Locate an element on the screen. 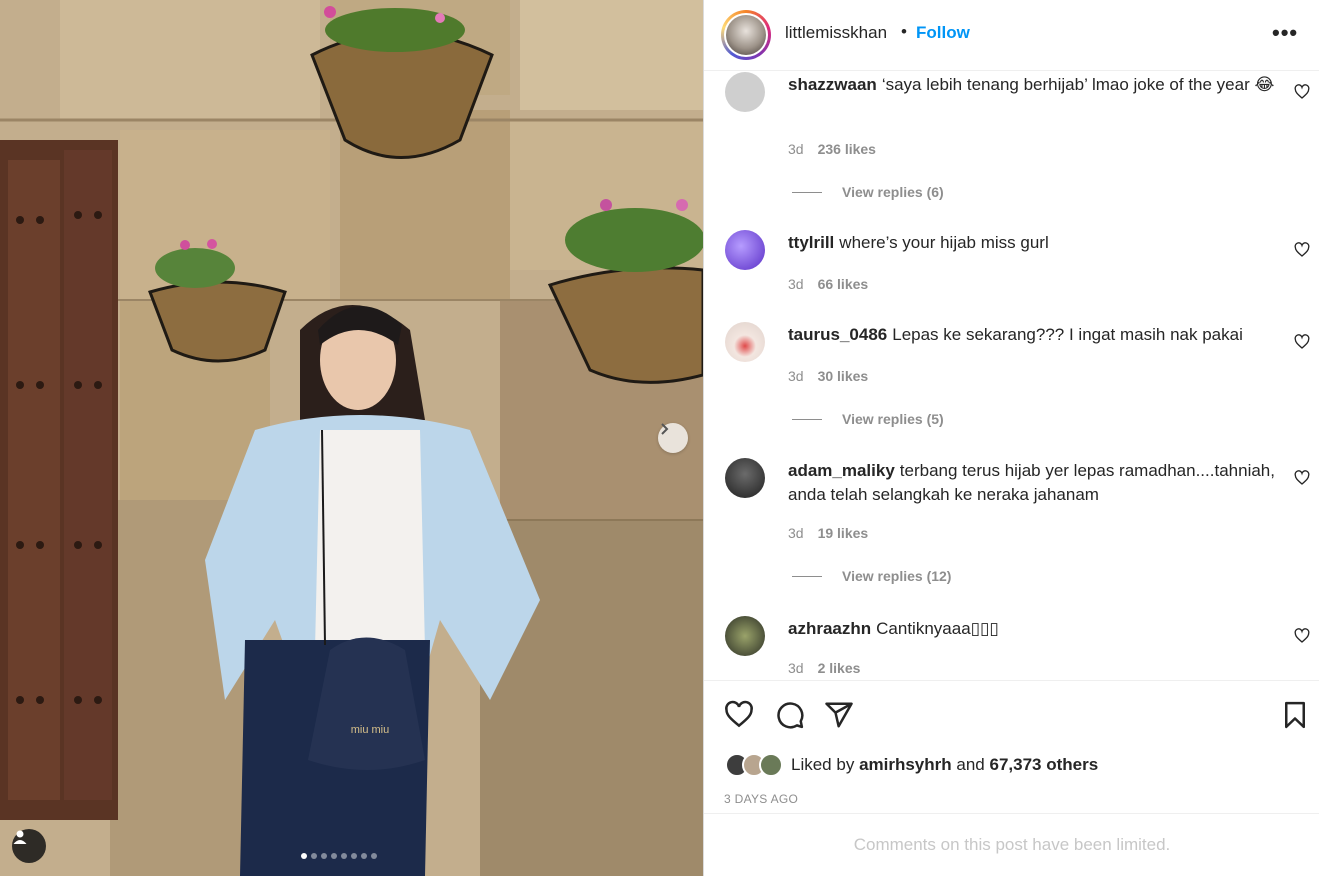  view-replies-button: View replies (12) is located at coordinates (871, 576).